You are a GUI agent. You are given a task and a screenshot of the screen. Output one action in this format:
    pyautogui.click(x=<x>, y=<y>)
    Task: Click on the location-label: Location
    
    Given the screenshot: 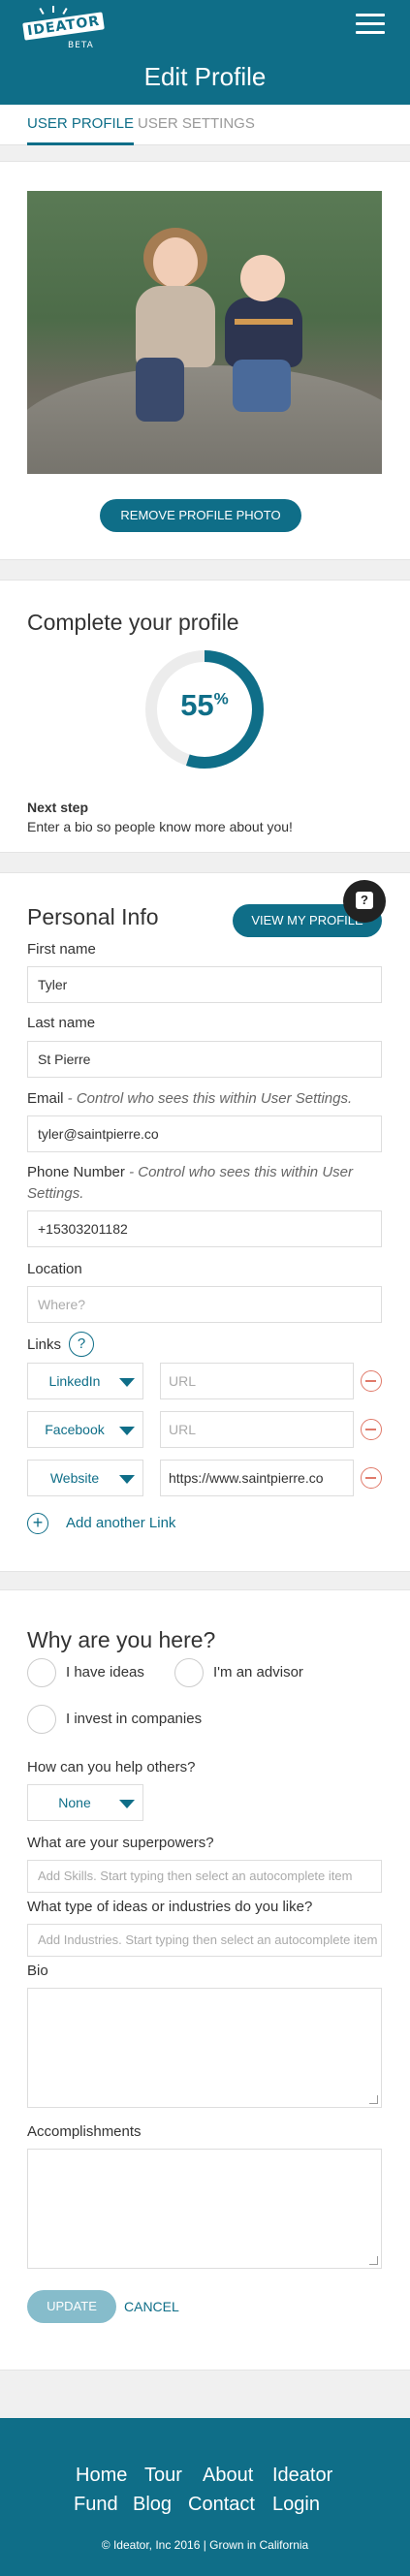 What is the action you would take?
    pyautogui.click(x=54, y=1269)
    